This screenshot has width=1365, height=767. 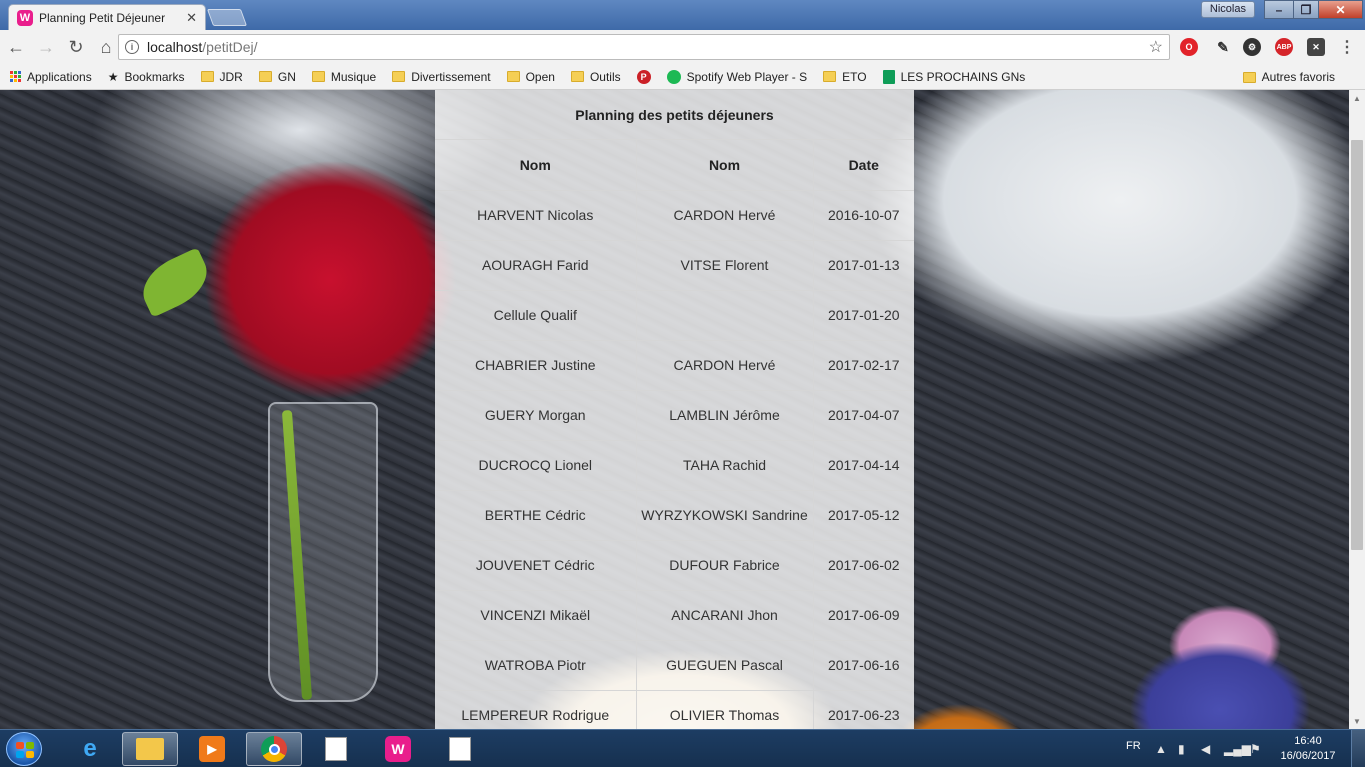 What do you see at coordinates (724, 365) in the screenshot?
I see `cell-person-2: CARDON Hervé` at bounding box center [724, 365].